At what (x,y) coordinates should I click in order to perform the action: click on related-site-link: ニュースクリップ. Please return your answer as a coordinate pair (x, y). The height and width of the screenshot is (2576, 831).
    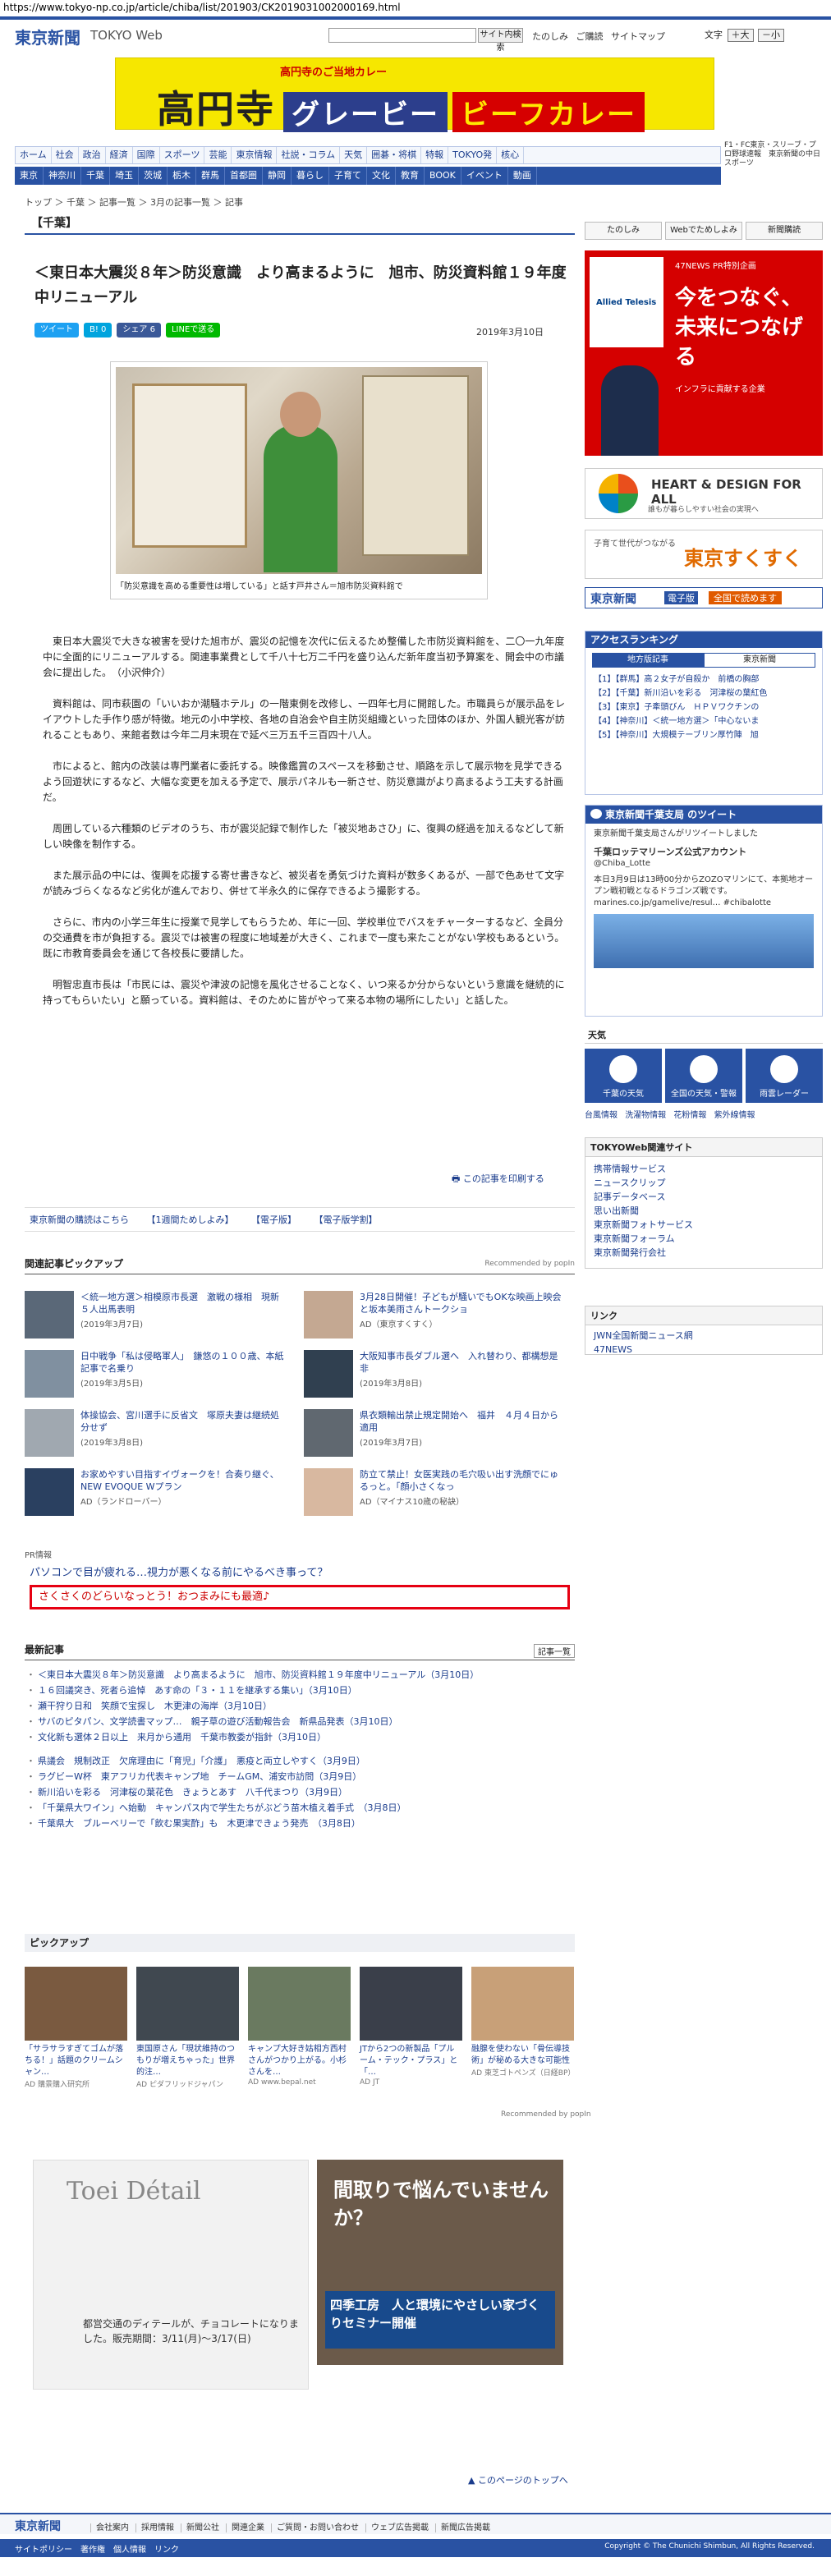
    Looking at the image, I should click on (704, 1183).